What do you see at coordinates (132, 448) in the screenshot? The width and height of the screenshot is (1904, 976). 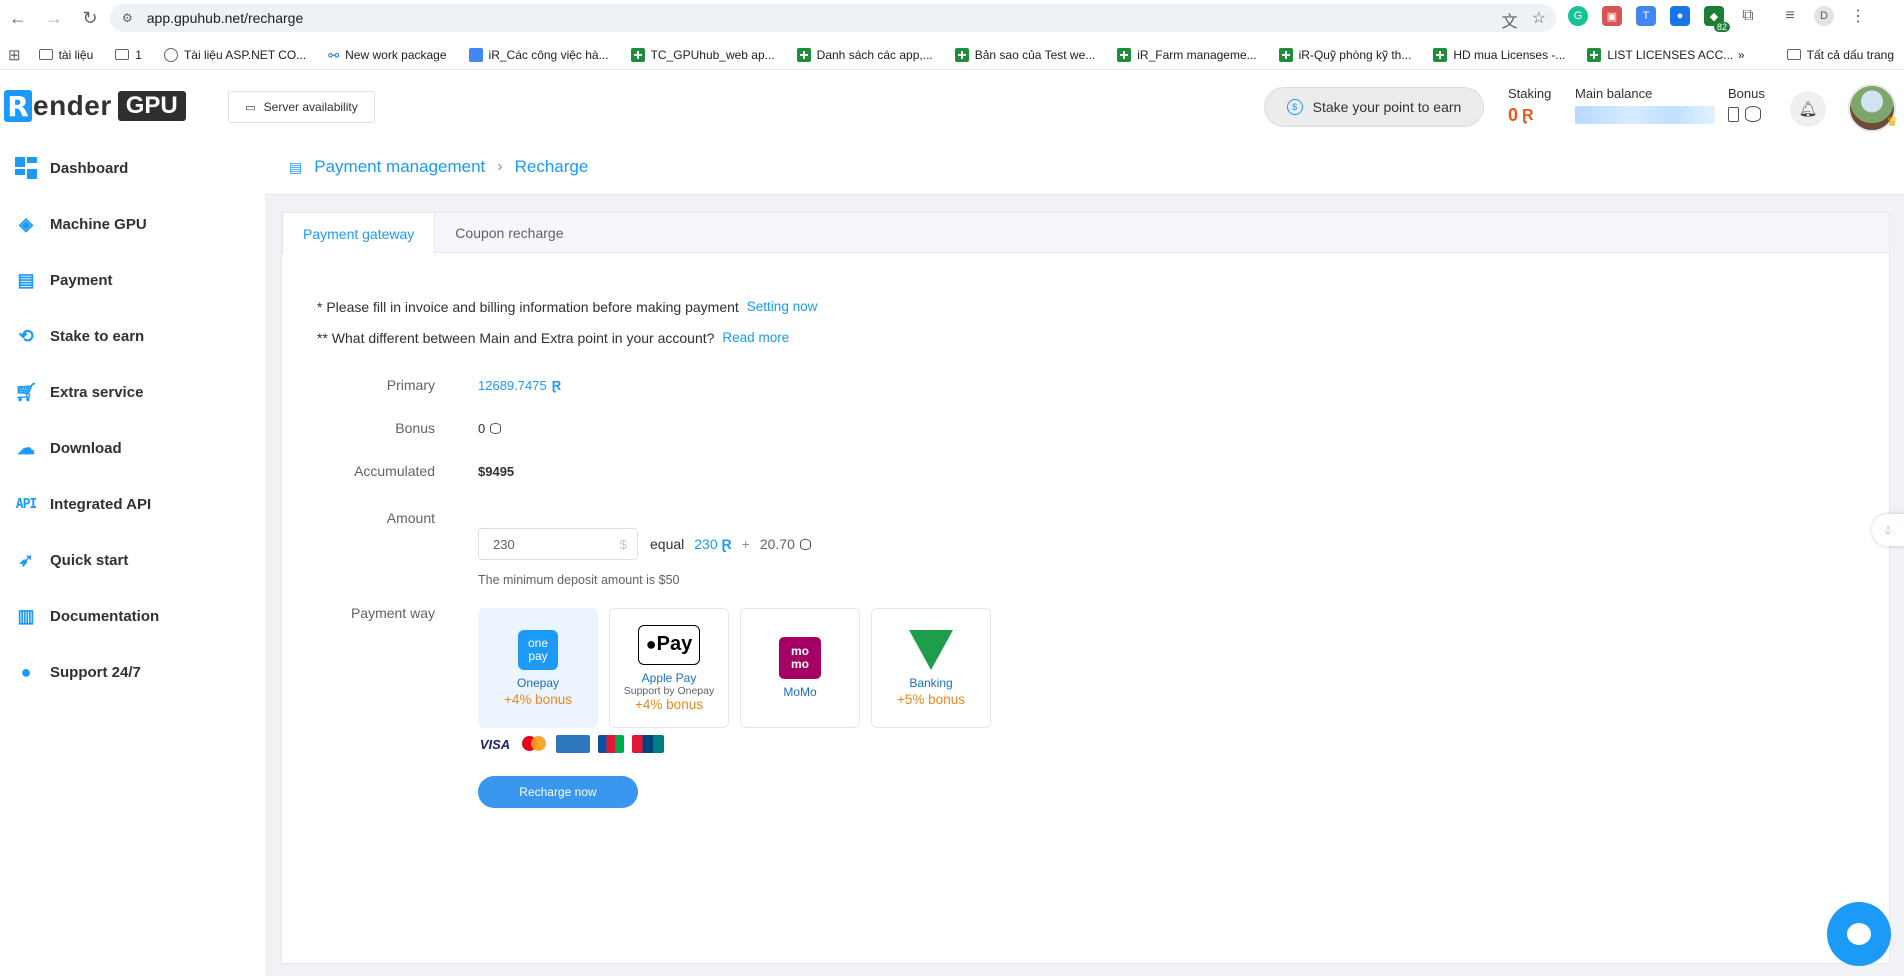 I see `sidebar-item-download: ☁ Download` at bounding box center [132, 448].